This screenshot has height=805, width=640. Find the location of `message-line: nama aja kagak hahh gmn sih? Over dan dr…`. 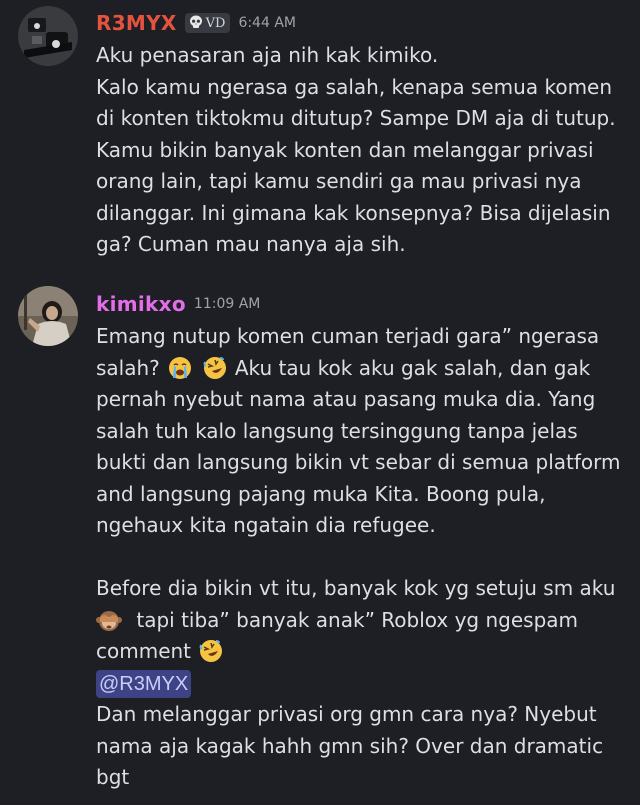

message-line: nama aja kagak hahh gmn sih? Over dan dr… is located at coordinates (350, 745).